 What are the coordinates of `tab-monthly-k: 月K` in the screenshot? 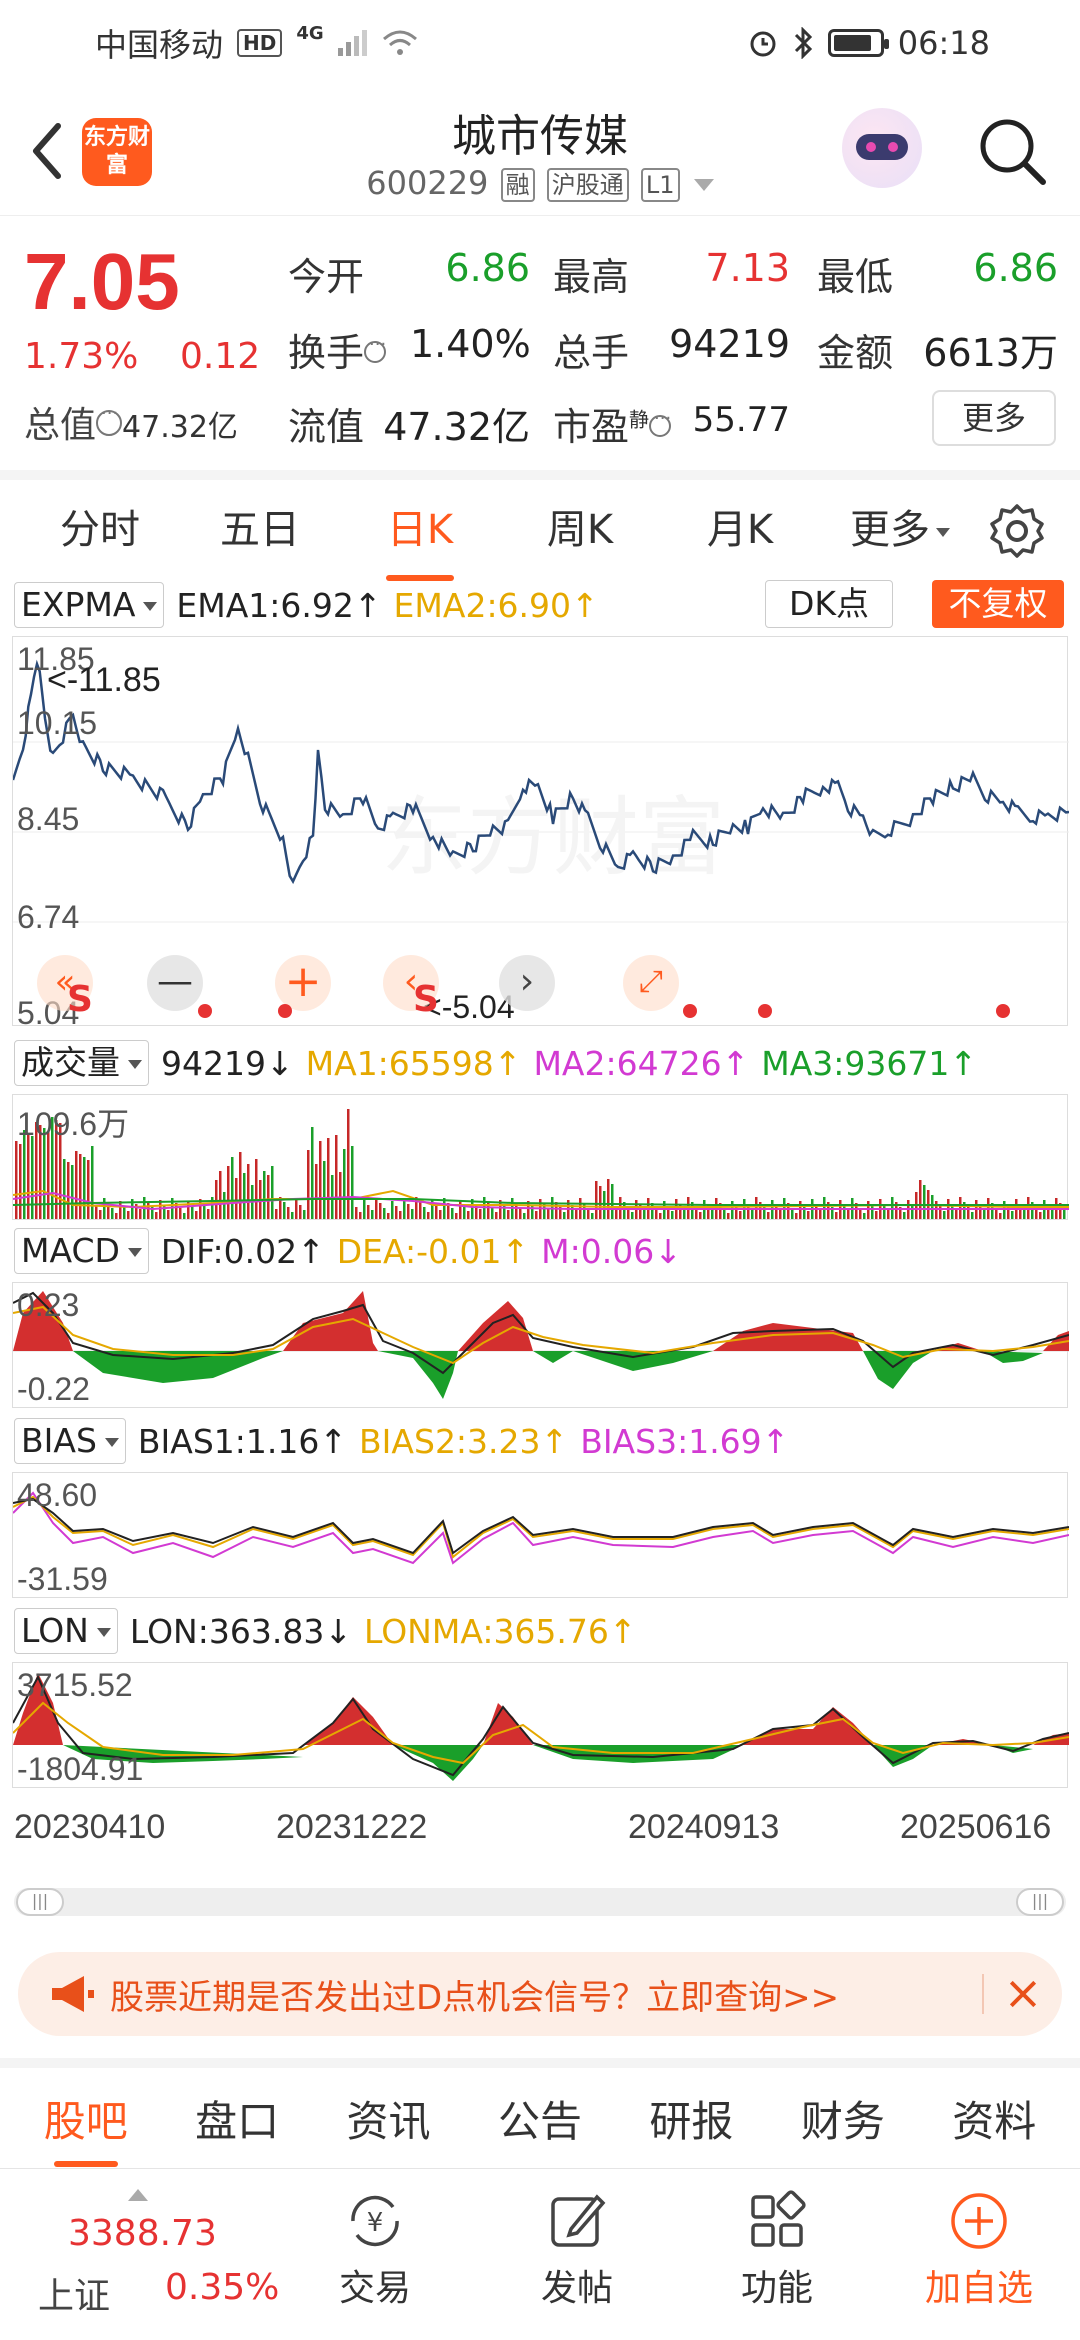 It's located at (740, 526).